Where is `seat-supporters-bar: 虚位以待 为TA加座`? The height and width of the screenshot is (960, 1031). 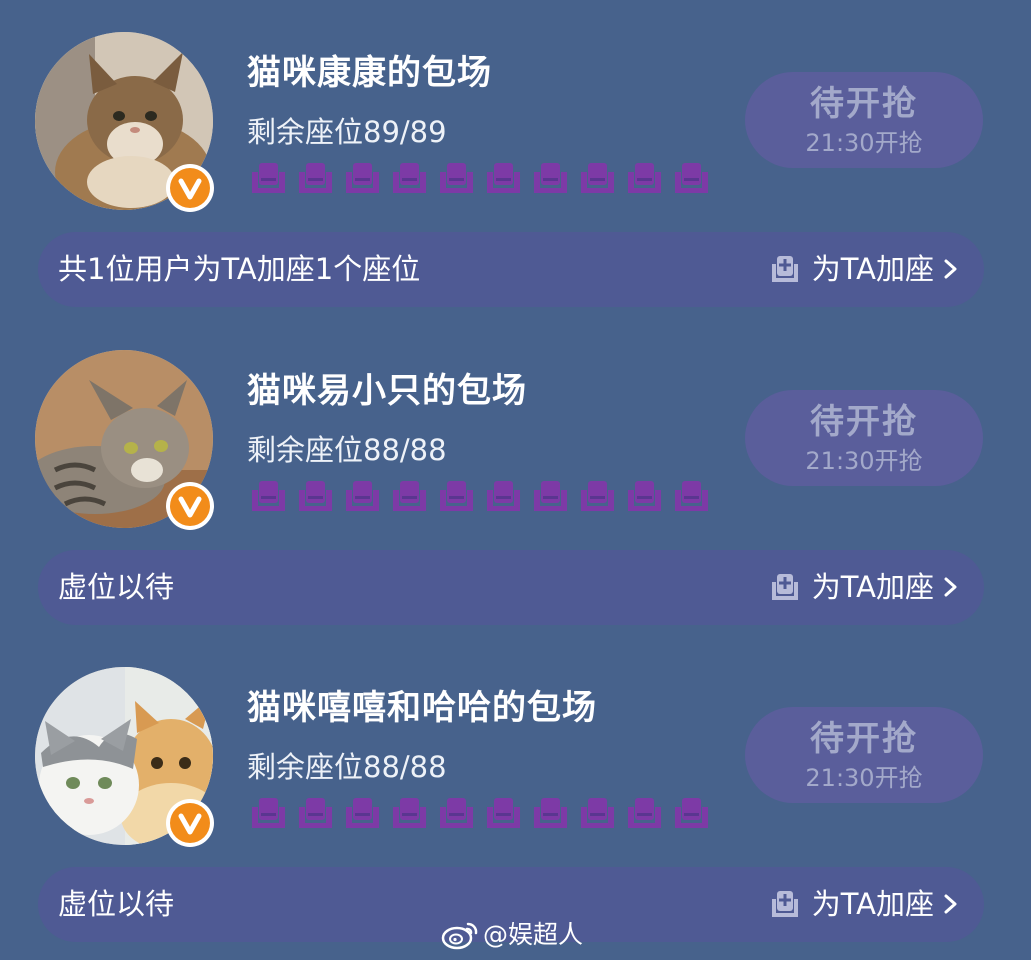
seat-supporters-bar: 虚位以待 为TA加座 is located at coordinates (511, 587).